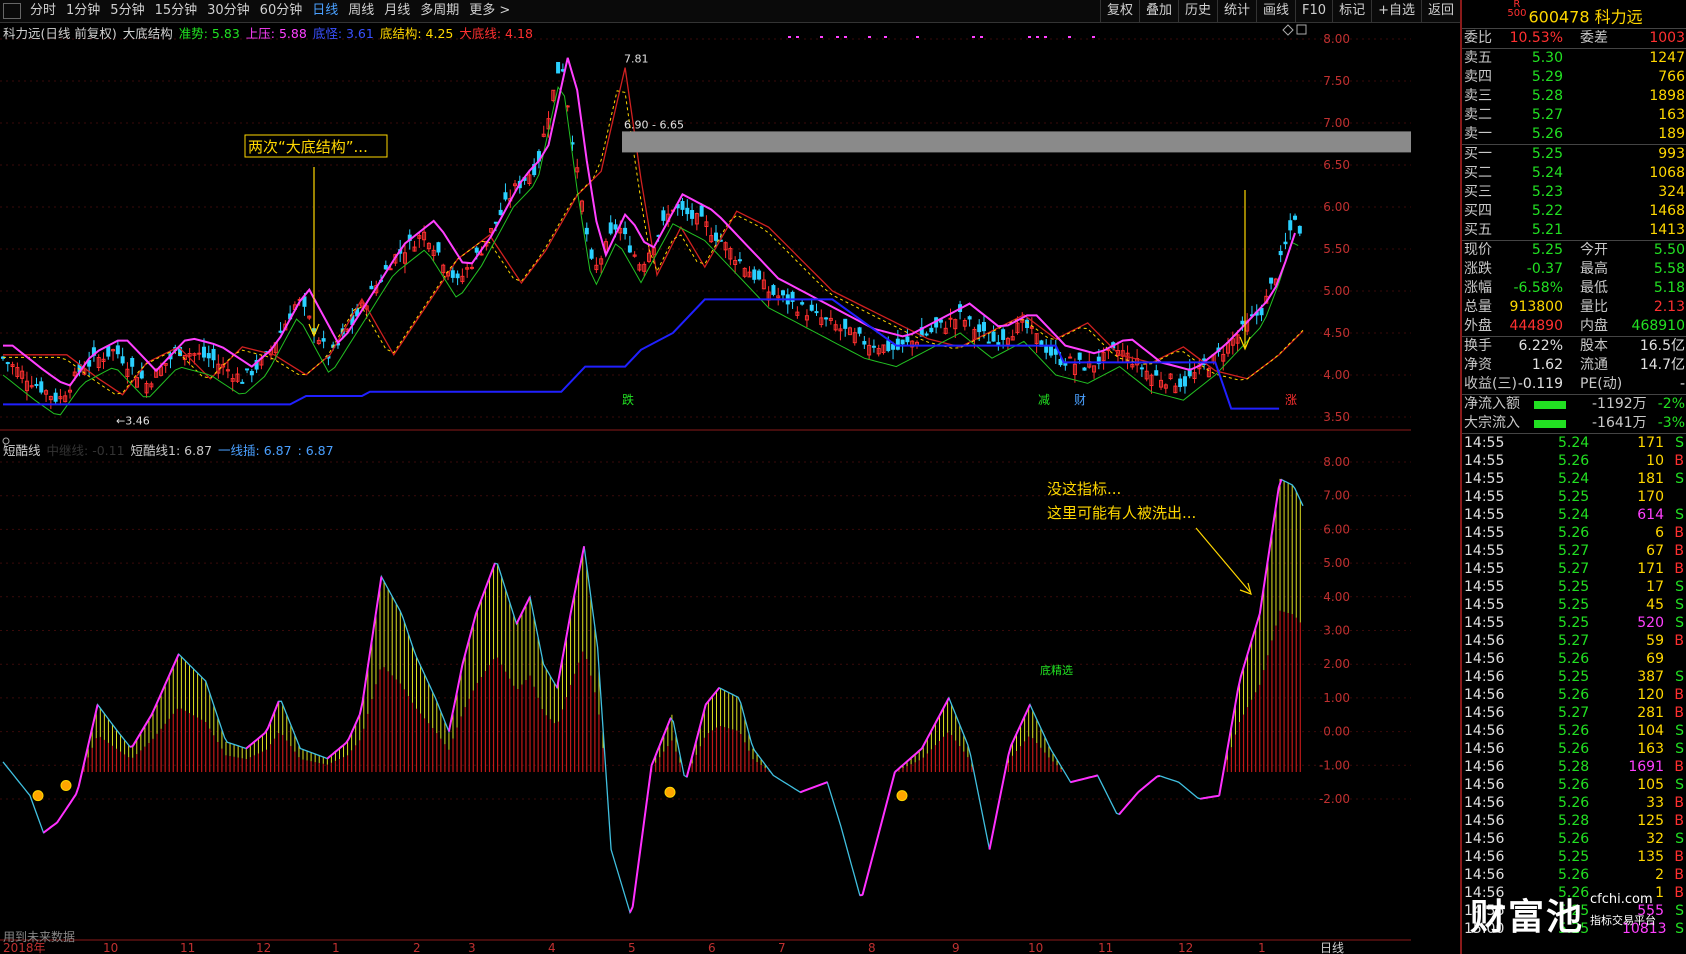 This screenshot has width=1686, height=954. I want to click on tick-qty: 135, so click(1650, 857).